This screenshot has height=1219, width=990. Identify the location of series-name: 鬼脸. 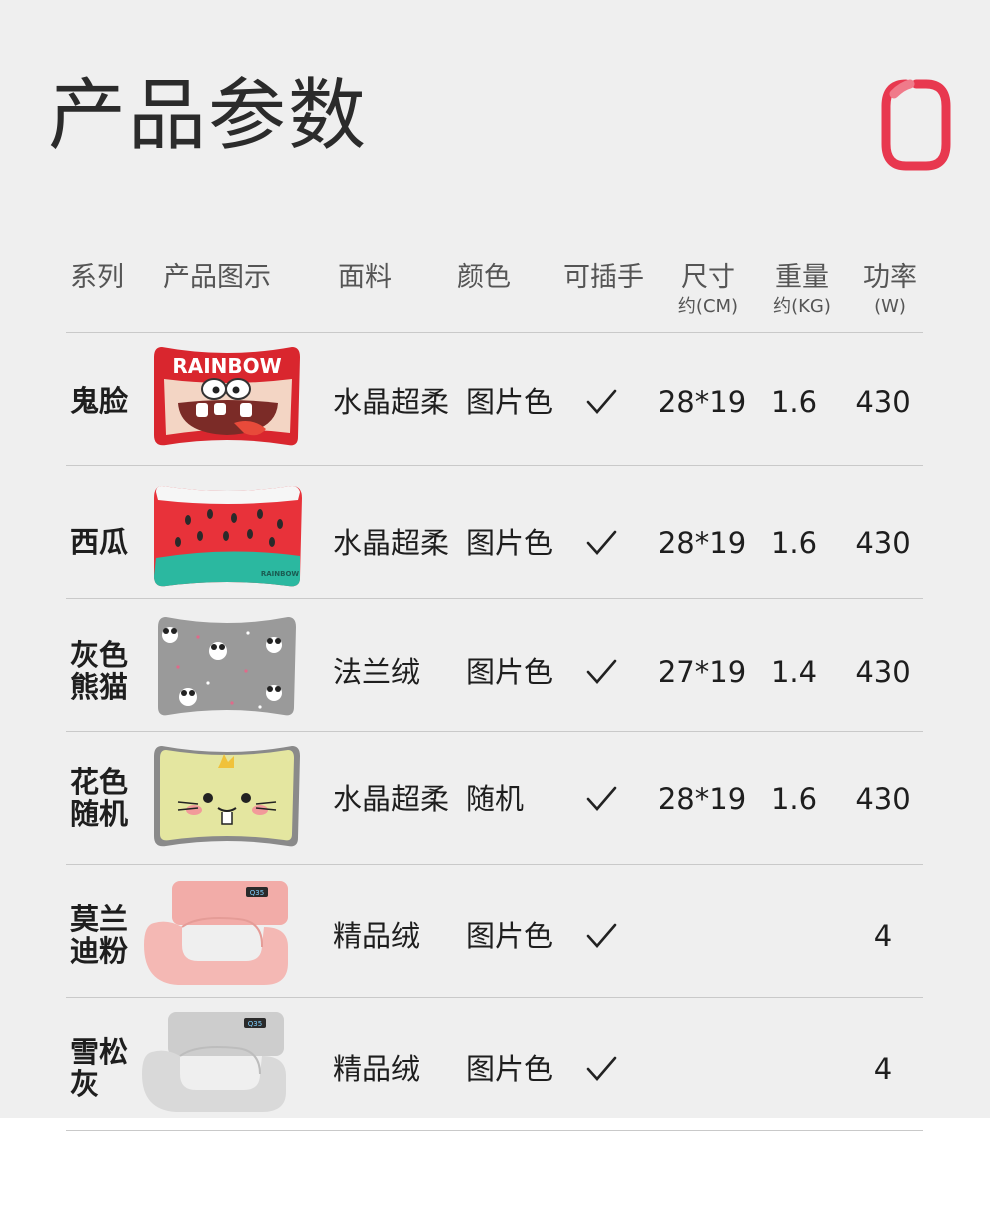
(99, 401).